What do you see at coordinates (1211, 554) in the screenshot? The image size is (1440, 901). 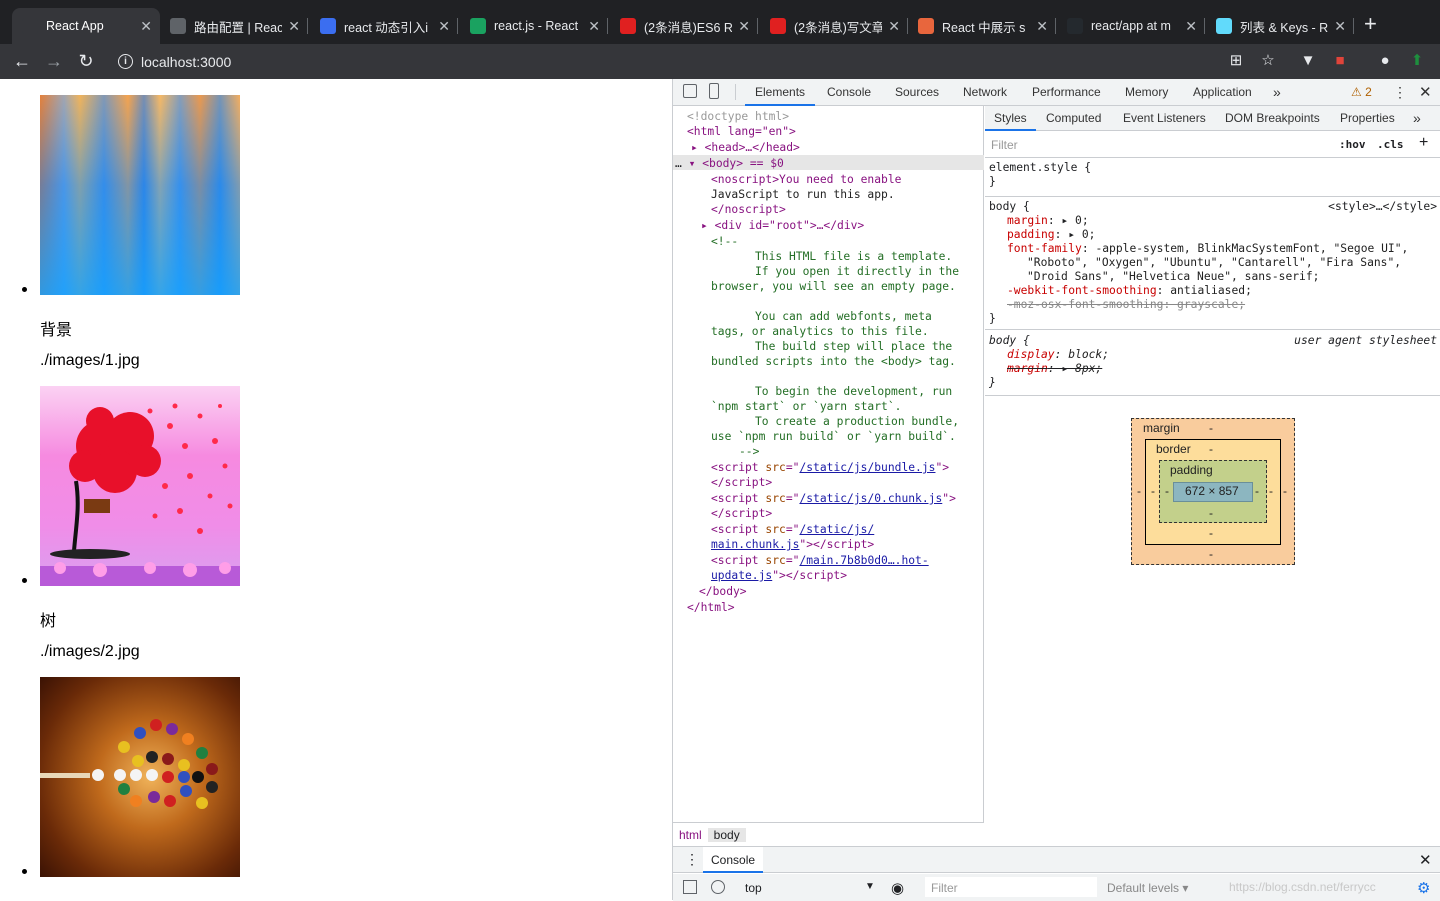 I see `margin-bottom-value: -` at bounding box center [1211, 554].